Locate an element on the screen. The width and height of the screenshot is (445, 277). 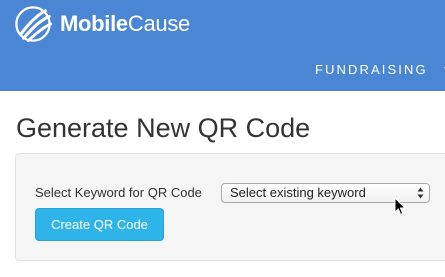
brand-name: MobileCause is located at coordinates (125, 24).